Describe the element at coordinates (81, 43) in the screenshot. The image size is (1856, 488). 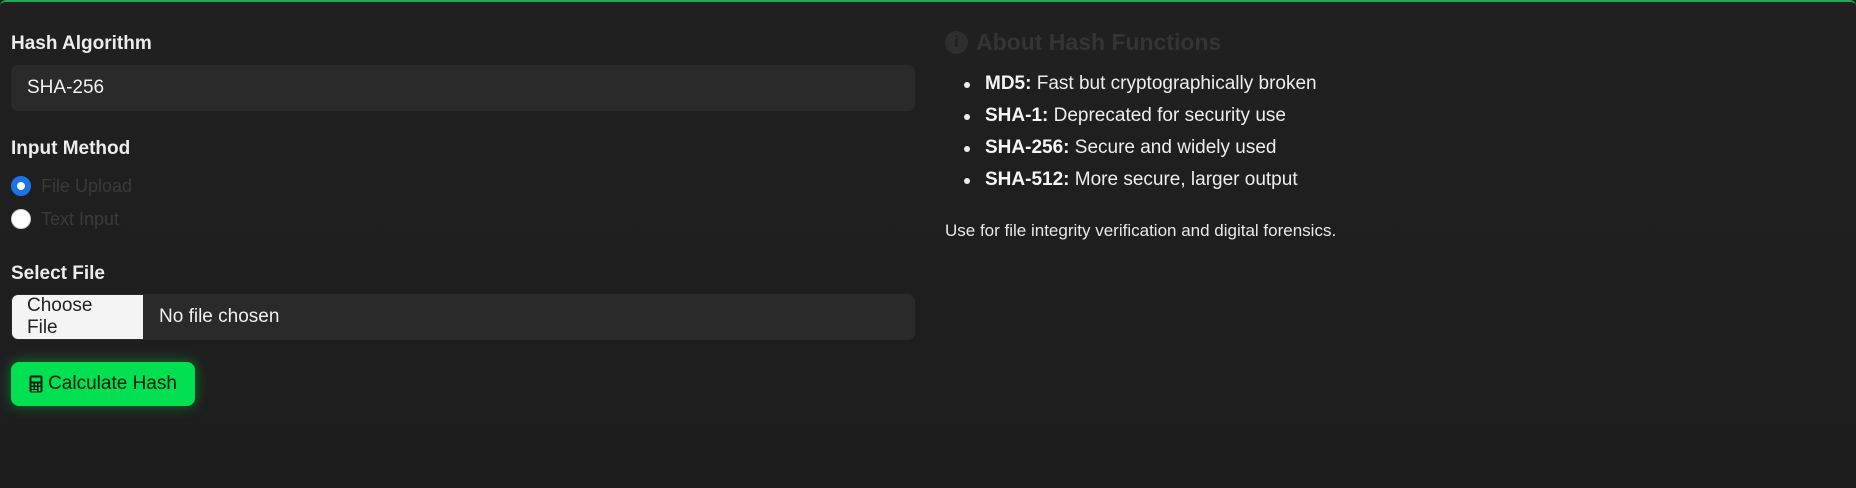
I see `hash-algorithm-label: Hash Algorithm` at that location.